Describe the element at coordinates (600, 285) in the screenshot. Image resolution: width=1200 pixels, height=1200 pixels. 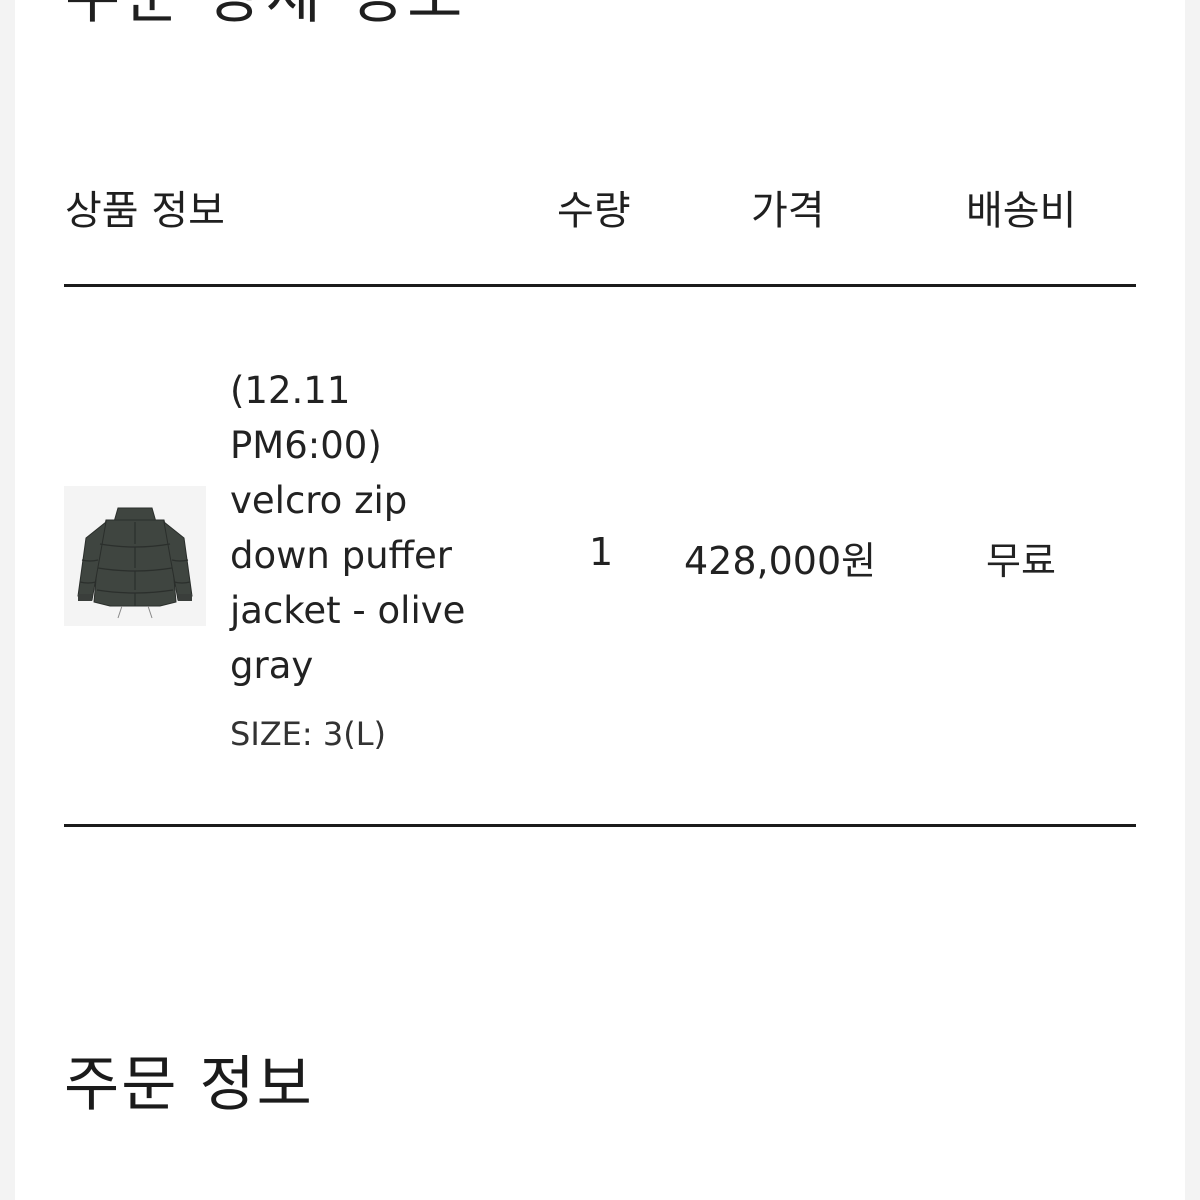
I see `table-top-divider` at that location.